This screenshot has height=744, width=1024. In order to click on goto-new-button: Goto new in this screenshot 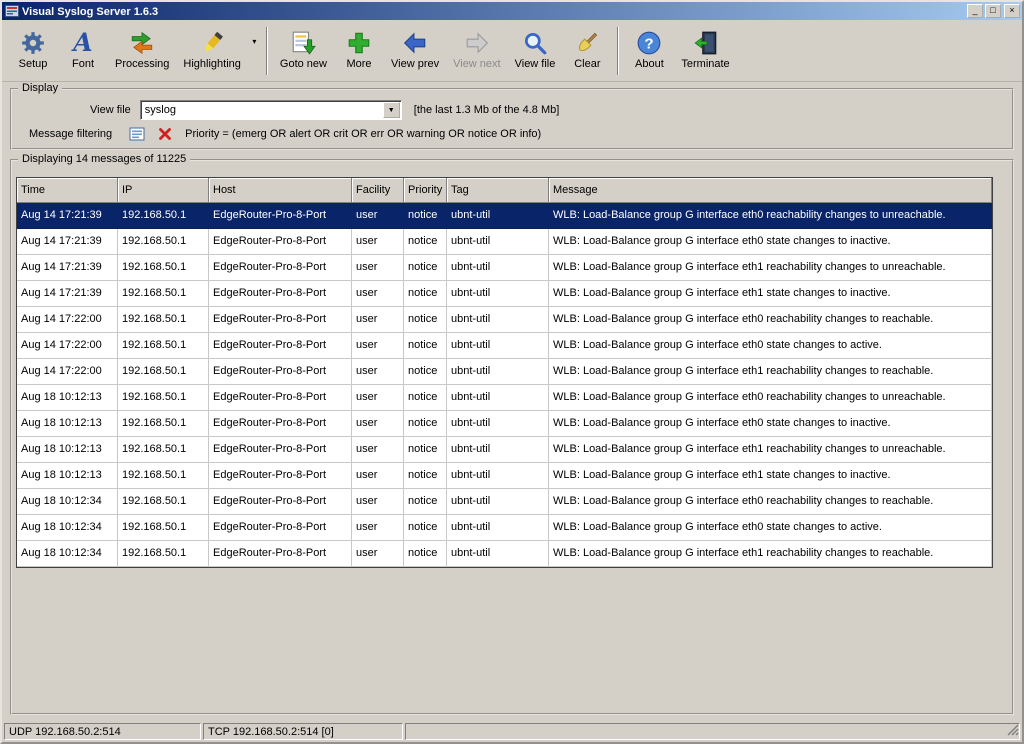, I will do `click(303, 51)`.